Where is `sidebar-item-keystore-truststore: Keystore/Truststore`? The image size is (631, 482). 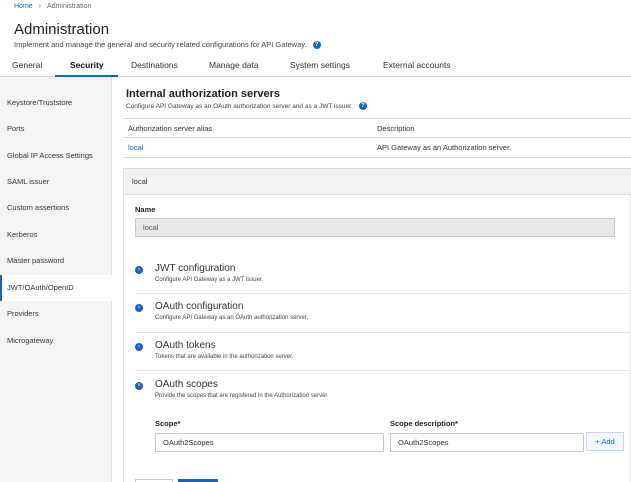 sidebar-item-keystore-truststore: Keystore/Truststore is located at coordinates (56, 103).